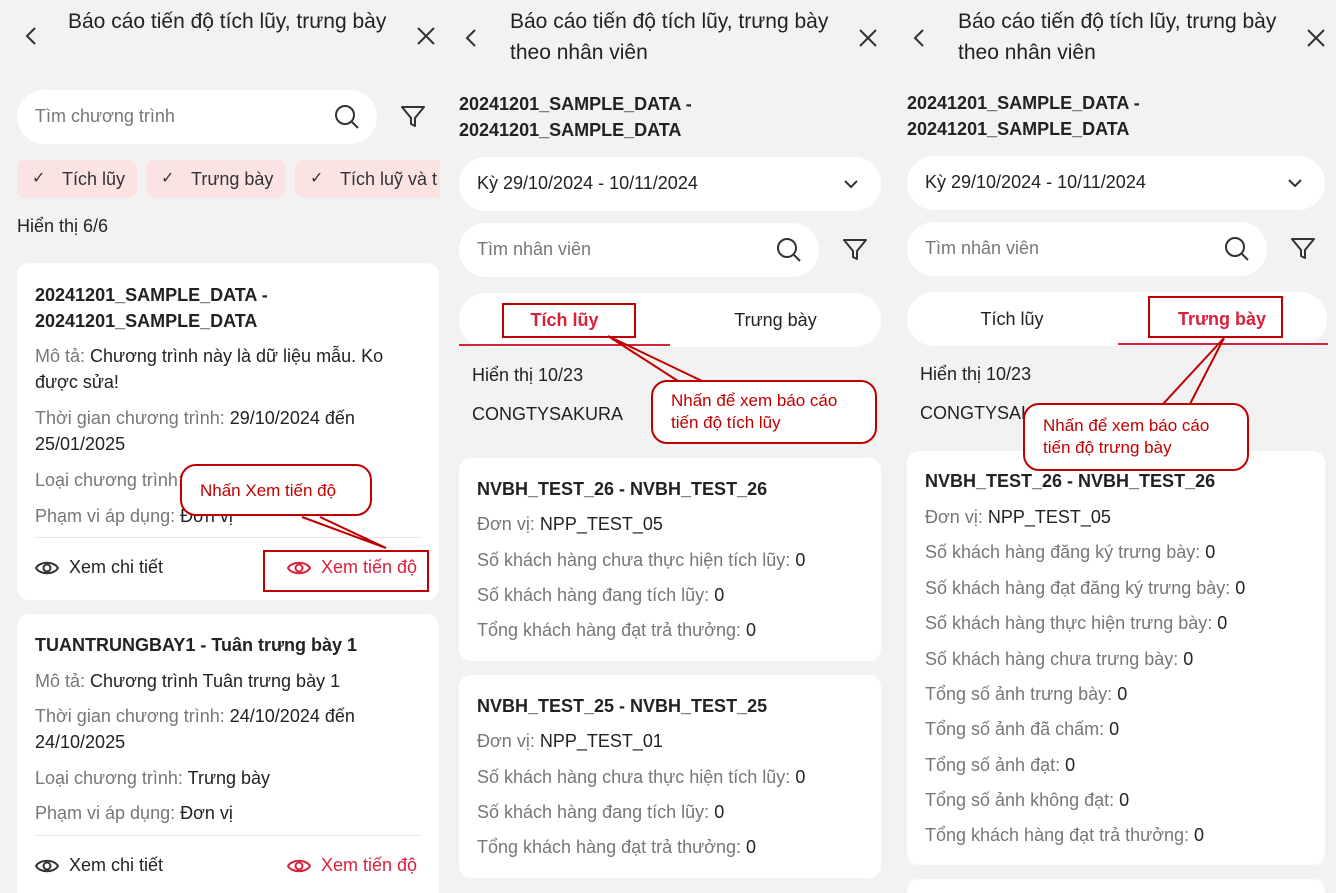 The image size is (1336, 893). What do you see at coordinates (1059, 659) in the screenshot?
I see `stat-row: Số khách hàng chưa trưng bày: 0` at bounding box center [1059, 659].